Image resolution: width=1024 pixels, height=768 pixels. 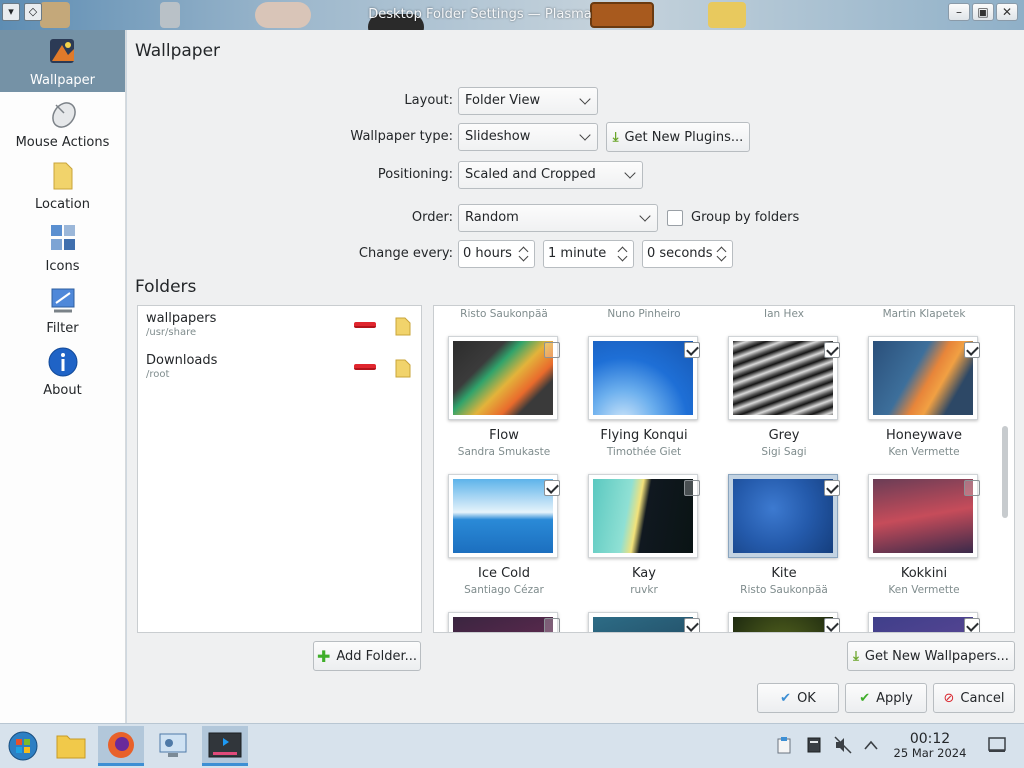 What do you see at coordinates (504, 452) in the screenshot?
I see `tile-author: Sandra Smukaste` at bounding box center [504, 452].